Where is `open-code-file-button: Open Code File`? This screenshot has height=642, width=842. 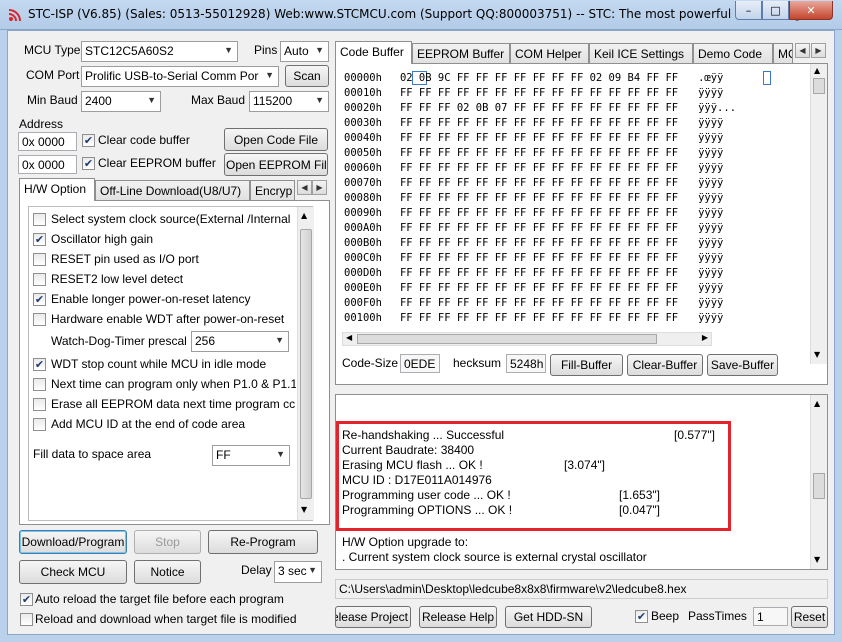 open-code-file-button: Open Code File is located at coordinates (276, 139).